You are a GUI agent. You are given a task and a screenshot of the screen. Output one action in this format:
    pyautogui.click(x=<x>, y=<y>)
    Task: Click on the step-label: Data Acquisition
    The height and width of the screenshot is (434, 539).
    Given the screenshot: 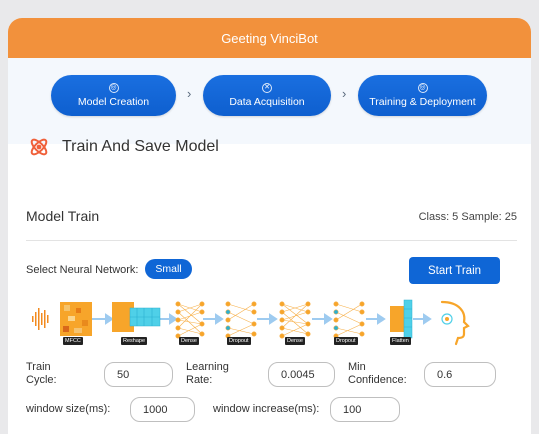 What is the action you would take?
    pyautogui.click(x=267, y=102)
    